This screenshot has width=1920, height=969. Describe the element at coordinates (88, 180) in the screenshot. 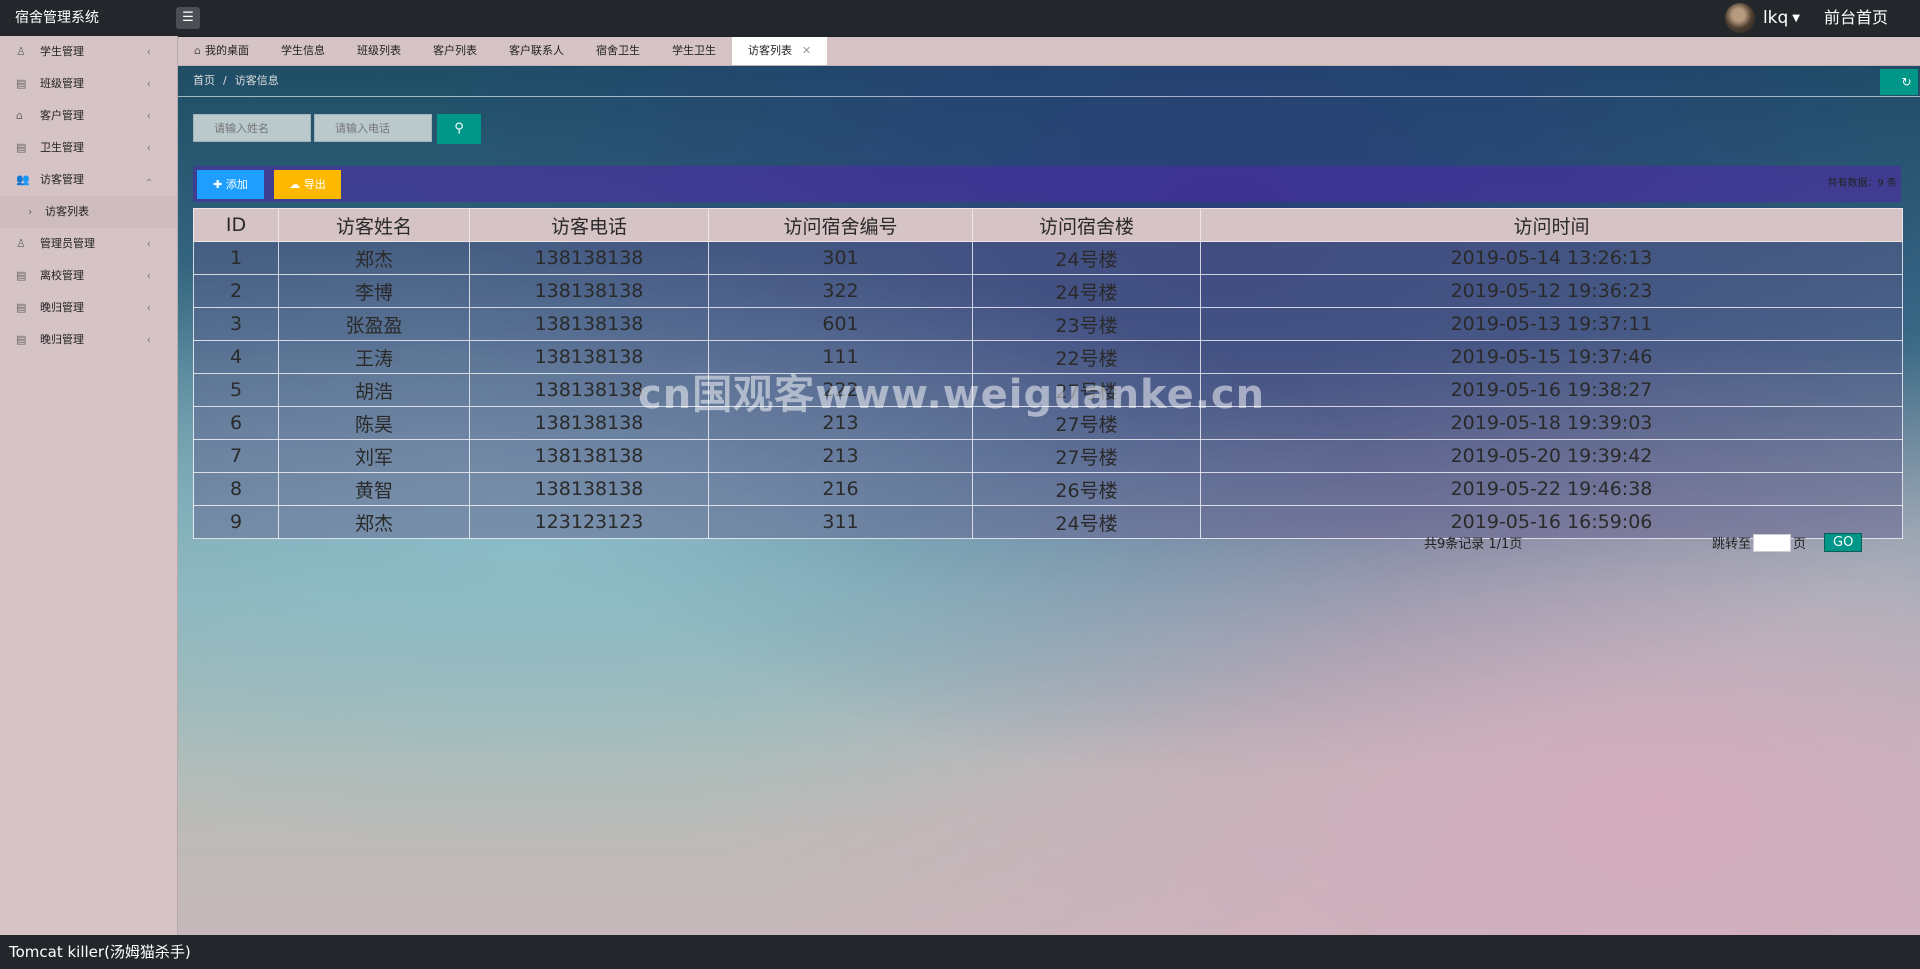

I see `sidebar-item-visitor: 👥 访客管理 ‹` at that location.